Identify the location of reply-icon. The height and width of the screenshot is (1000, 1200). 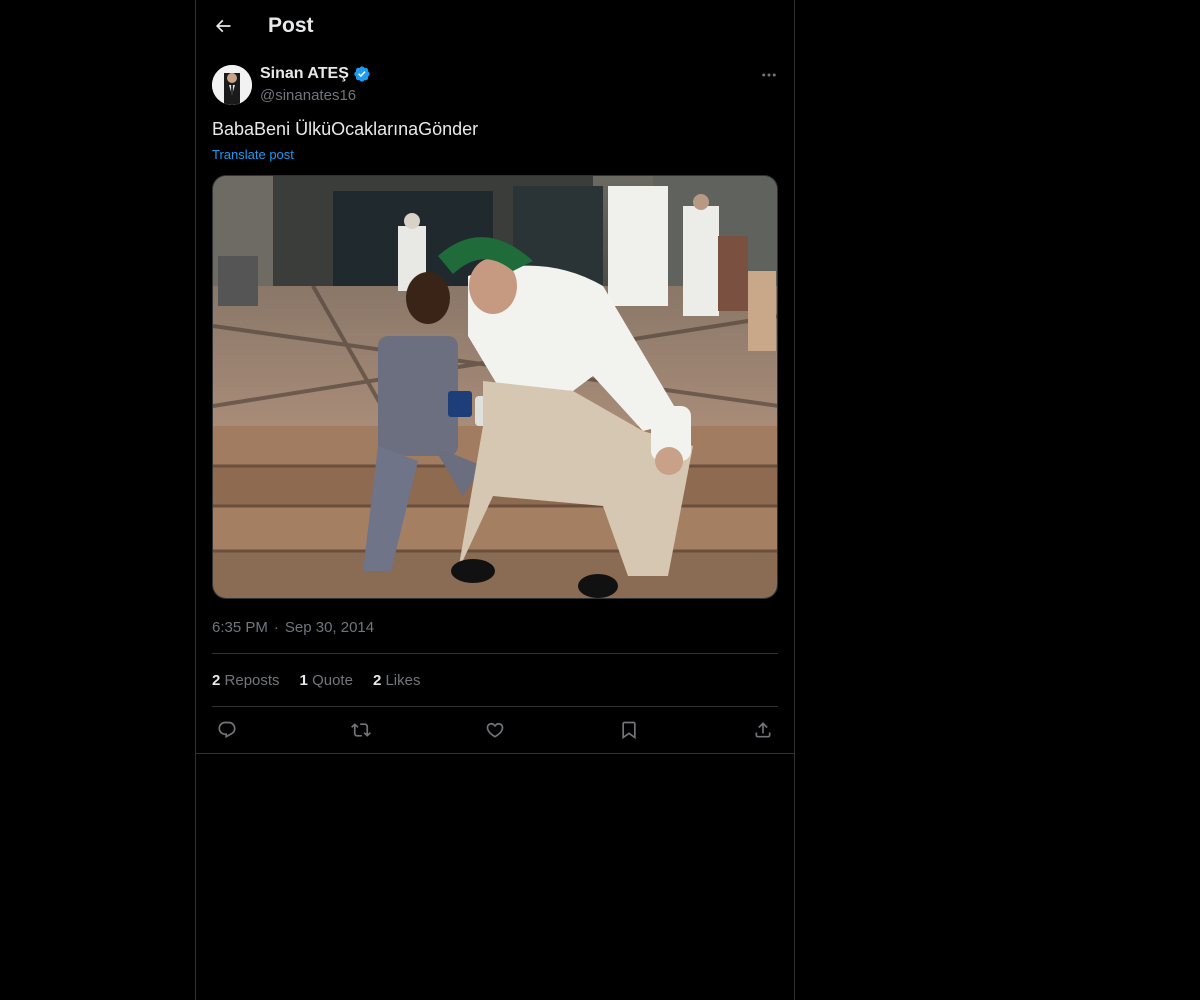
(227, 730).